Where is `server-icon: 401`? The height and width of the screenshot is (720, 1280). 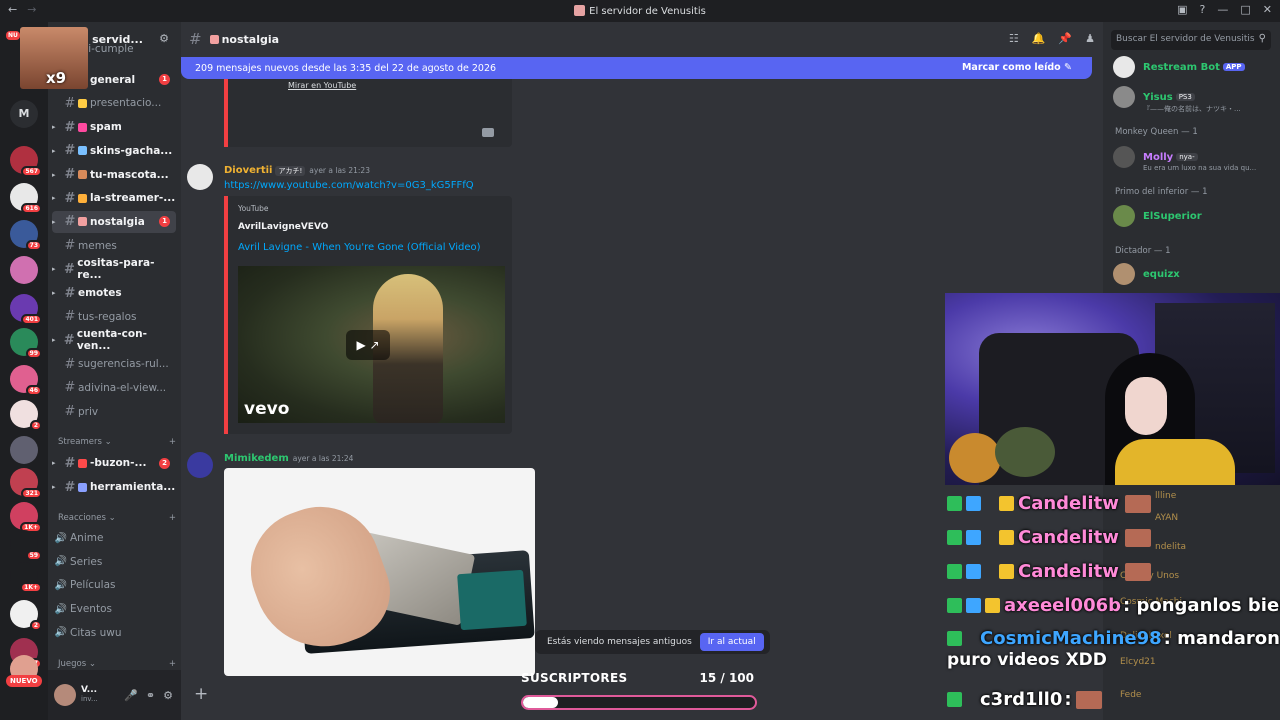
server-icon: 401 is located at coordinates (26, 309).